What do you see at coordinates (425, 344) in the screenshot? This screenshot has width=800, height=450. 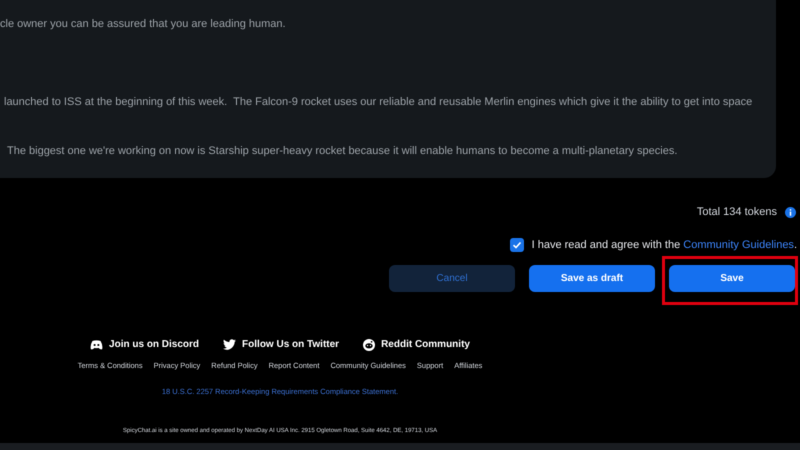 I see `social-link: Reddit Community` at bounding box center [425, 344].